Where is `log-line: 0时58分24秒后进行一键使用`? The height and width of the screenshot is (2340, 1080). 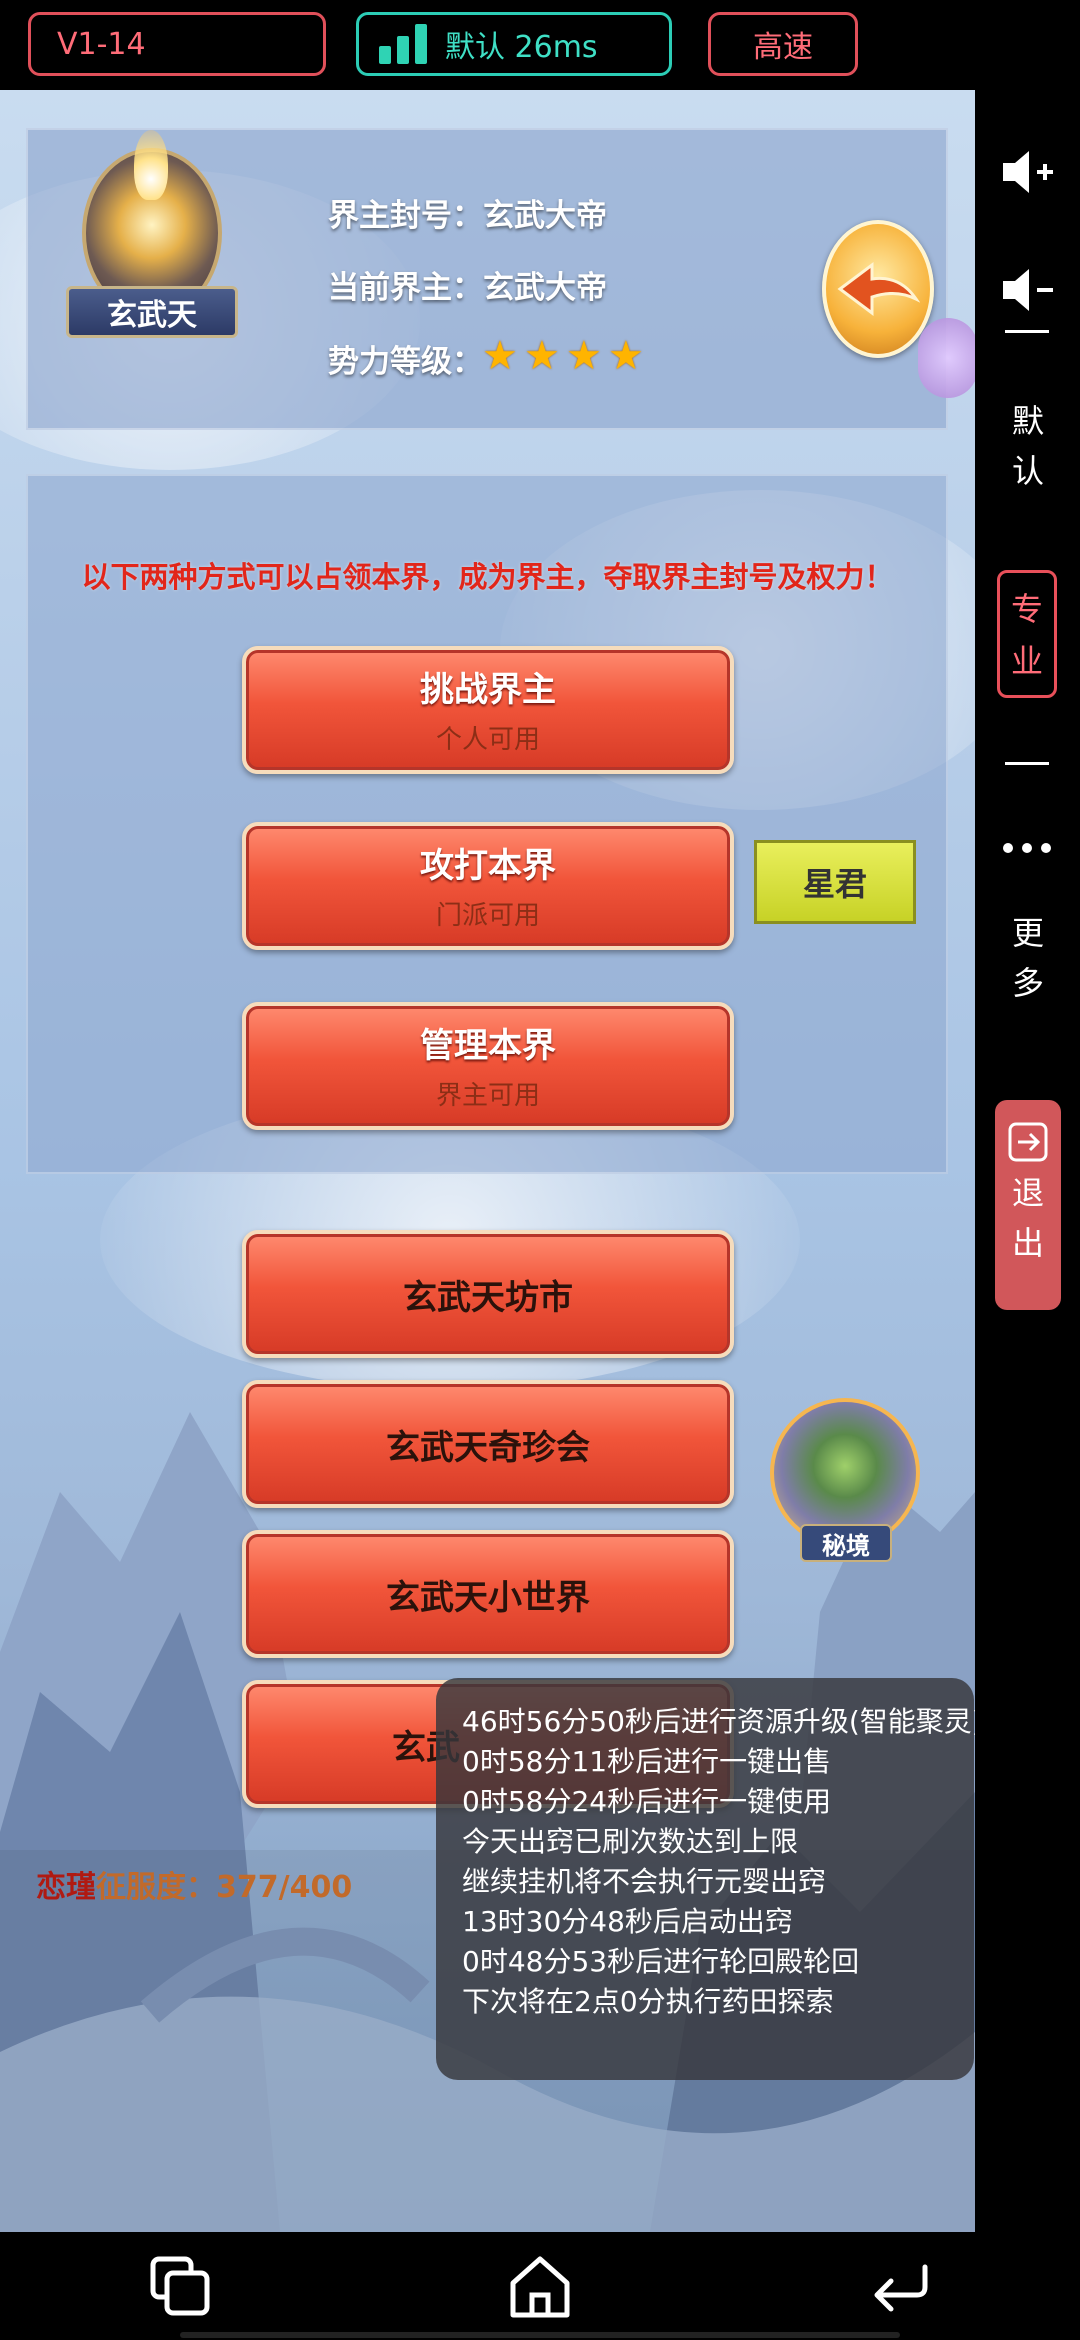 log-line: 0时58分24秒后进行一键使用 is located at coordinates (647, 1801).